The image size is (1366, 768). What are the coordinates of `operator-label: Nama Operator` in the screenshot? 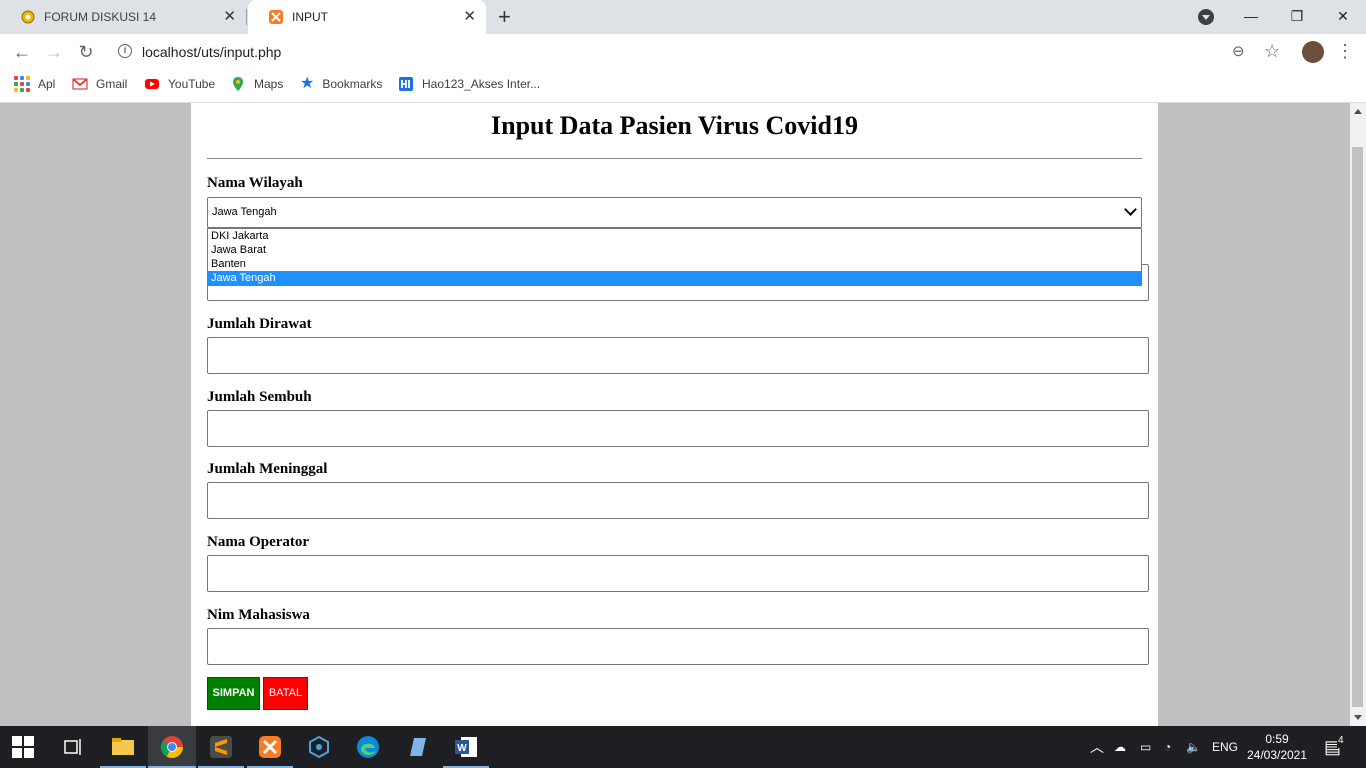 It's located at (258, 542).